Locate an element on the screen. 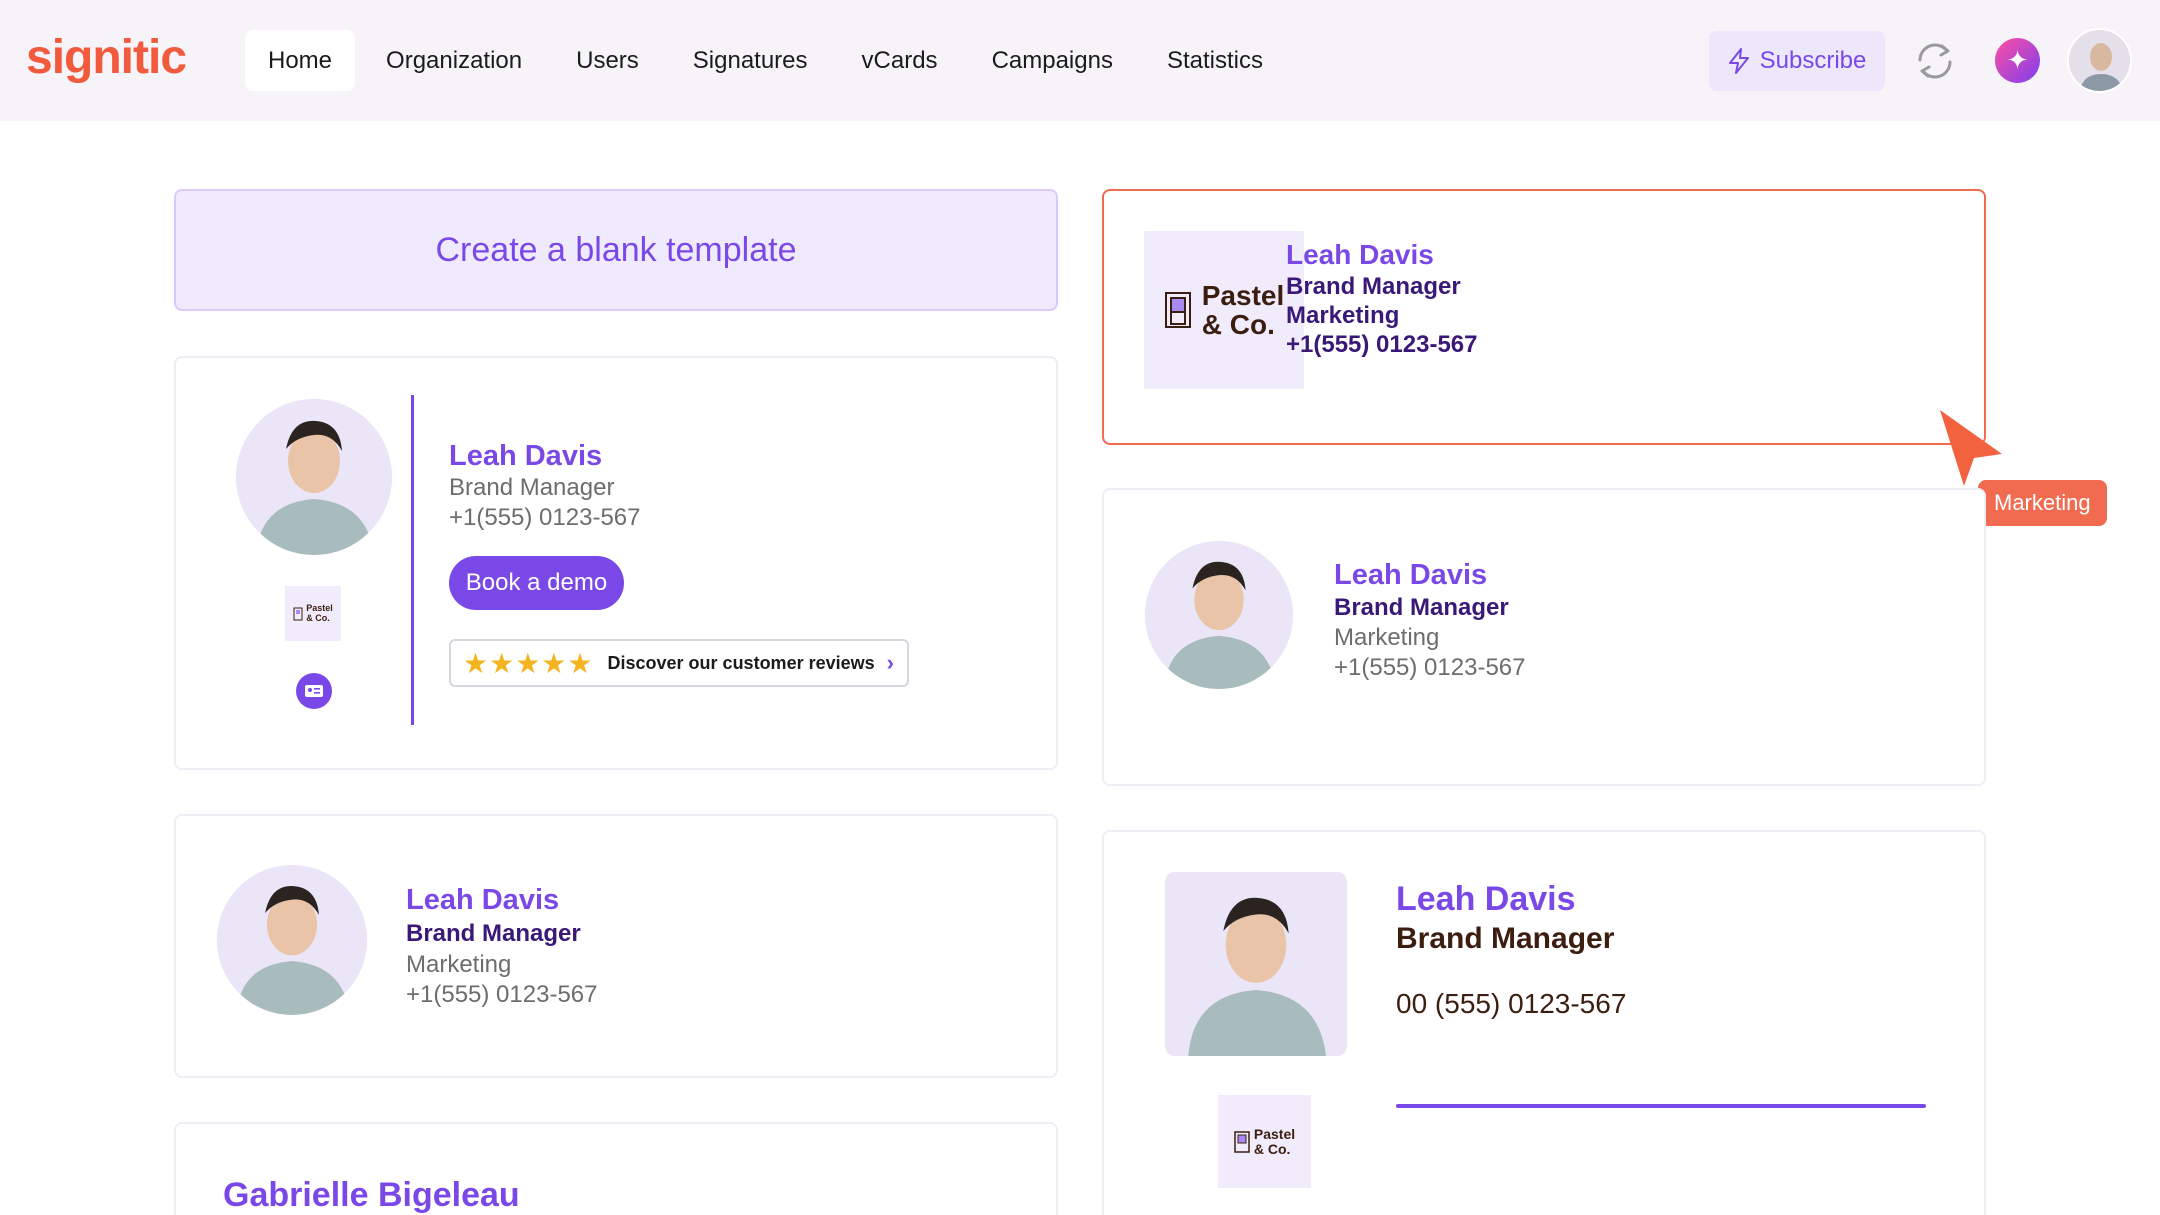 The height and width of the screenshot is (1215, 2160). user-avatar is located at coordinates (2099, 60).